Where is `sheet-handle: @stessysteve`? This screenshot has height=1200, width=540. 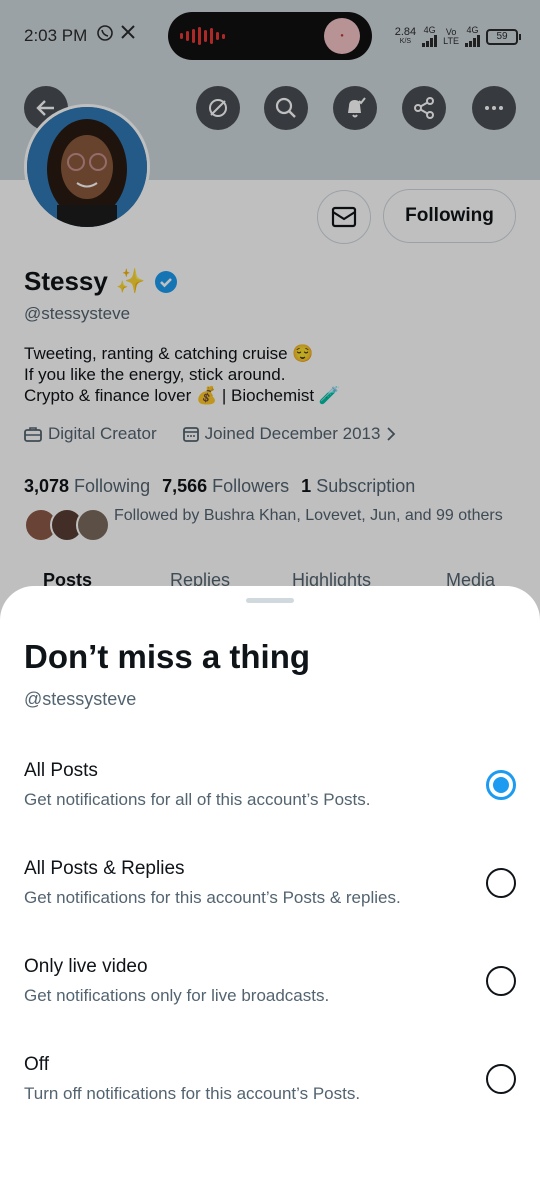
sheet-handle: @stessysteve is located at coordinates (80, 699).